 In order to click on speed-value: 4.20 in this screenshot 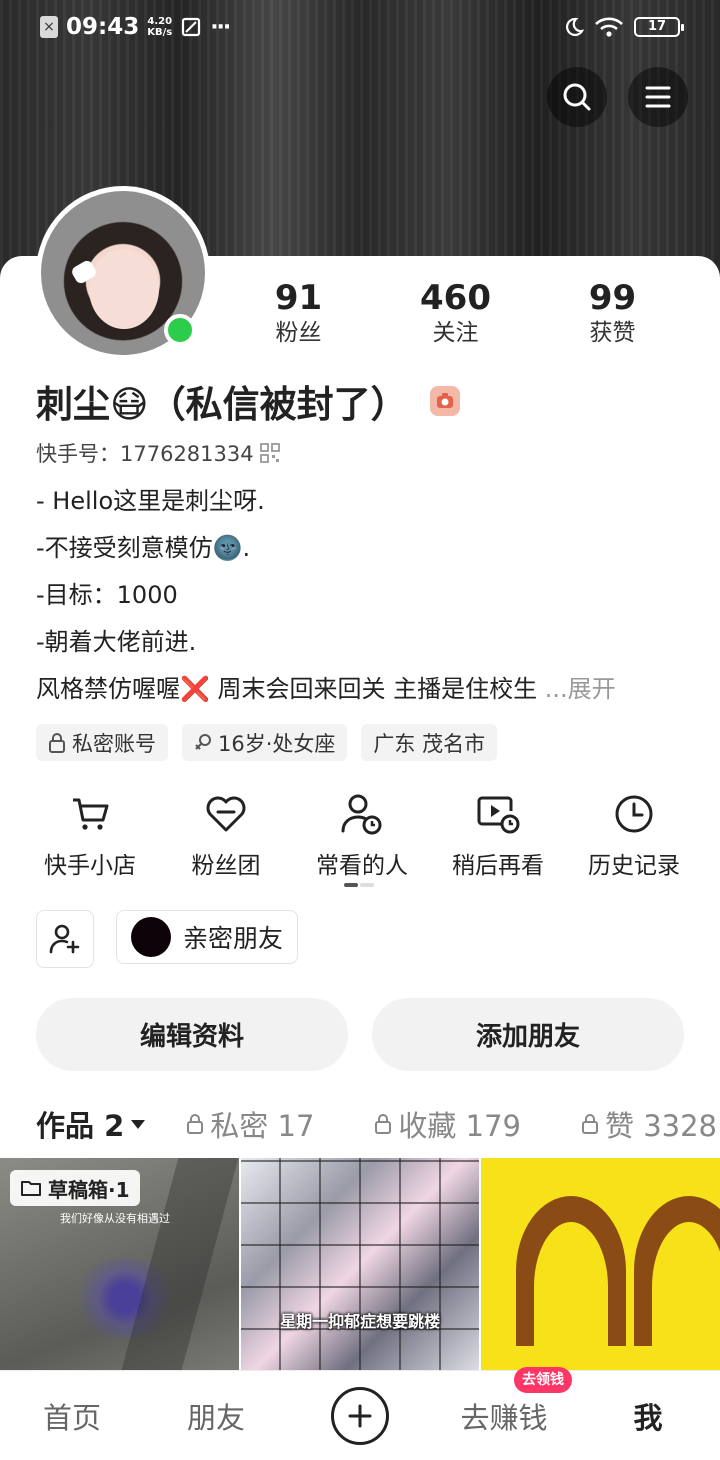, I will do `click(160, 21)`.